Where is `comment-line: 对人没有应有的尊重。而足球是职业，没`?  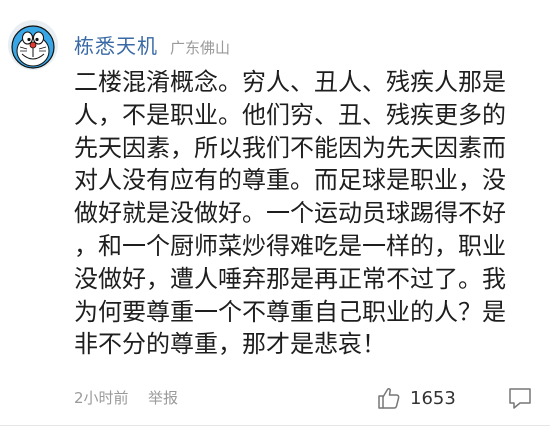 comment-line: 对人没有应有的尊重。而足球是职业，没 is located at coordinates (290, 180).